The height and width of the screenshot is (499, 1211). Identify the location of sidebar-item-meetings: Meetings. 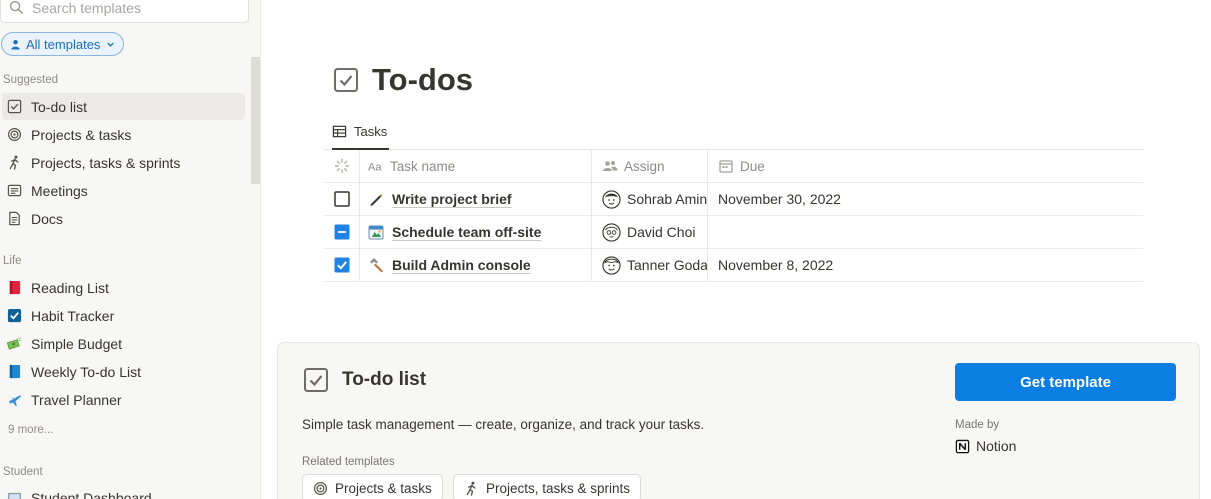
(123, 190).